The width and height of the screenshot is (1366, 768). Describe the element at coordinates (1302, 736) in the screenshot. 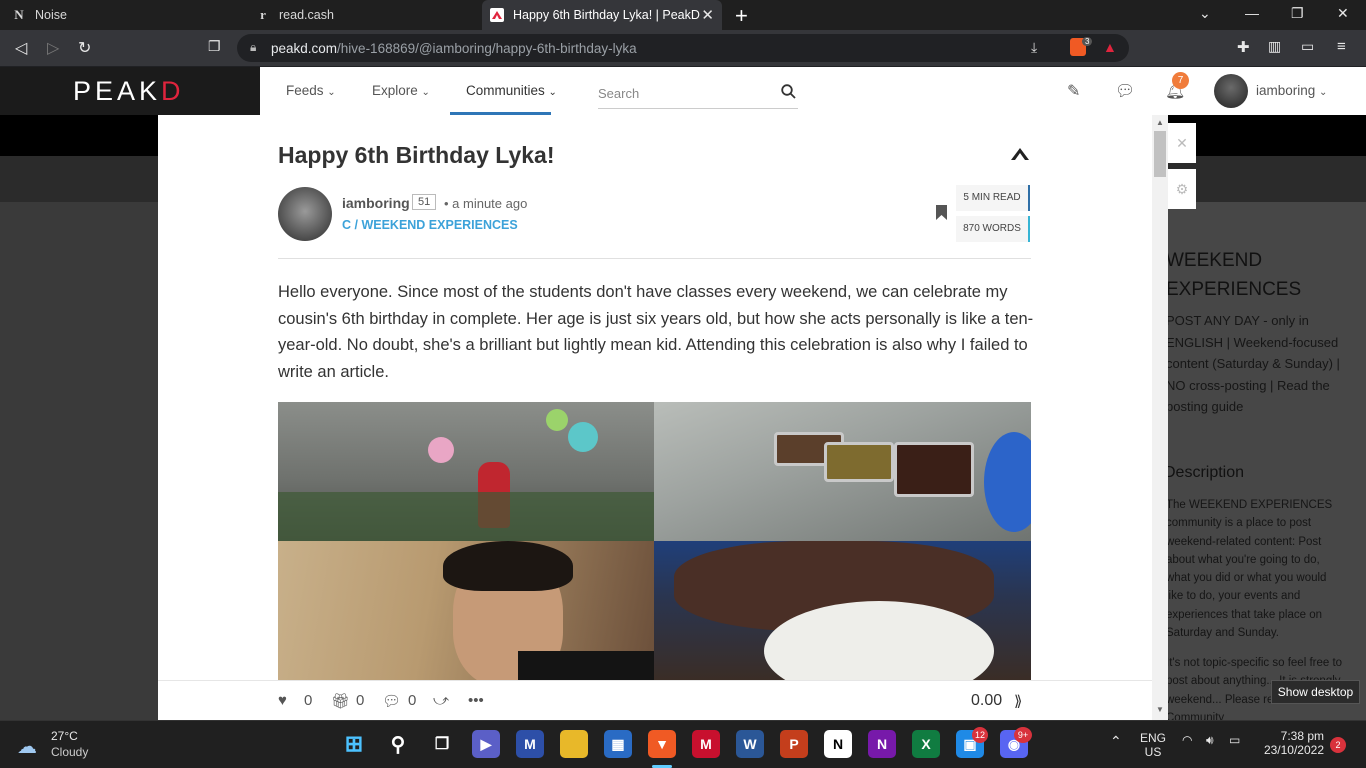

I see `clock-time: 7:38 pm` at that location.